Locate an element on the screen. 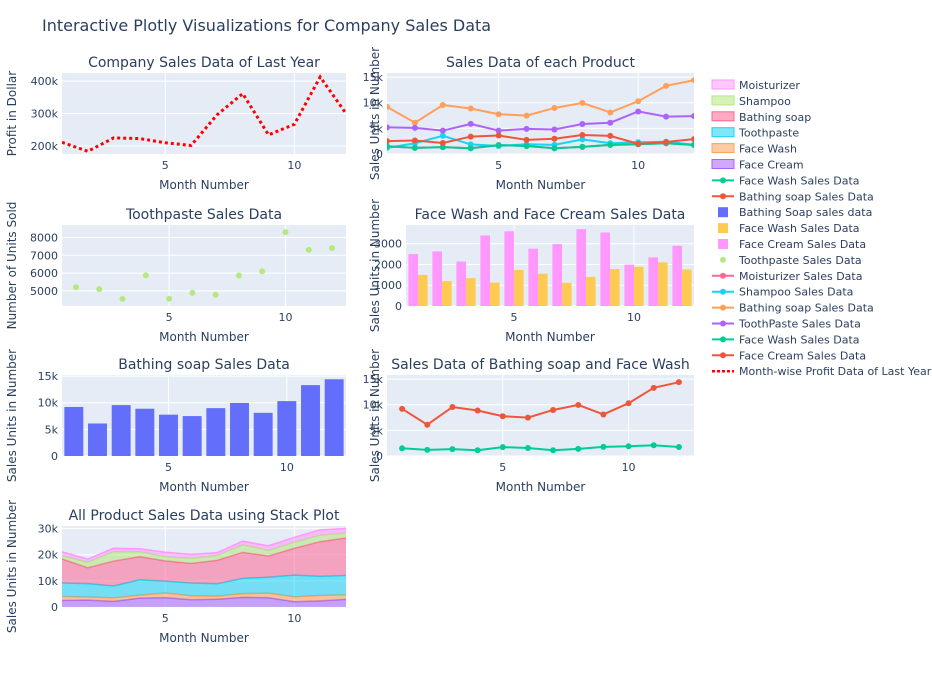  legend-item: ToothPaste Sales Data is located at coordinates (786, 324).